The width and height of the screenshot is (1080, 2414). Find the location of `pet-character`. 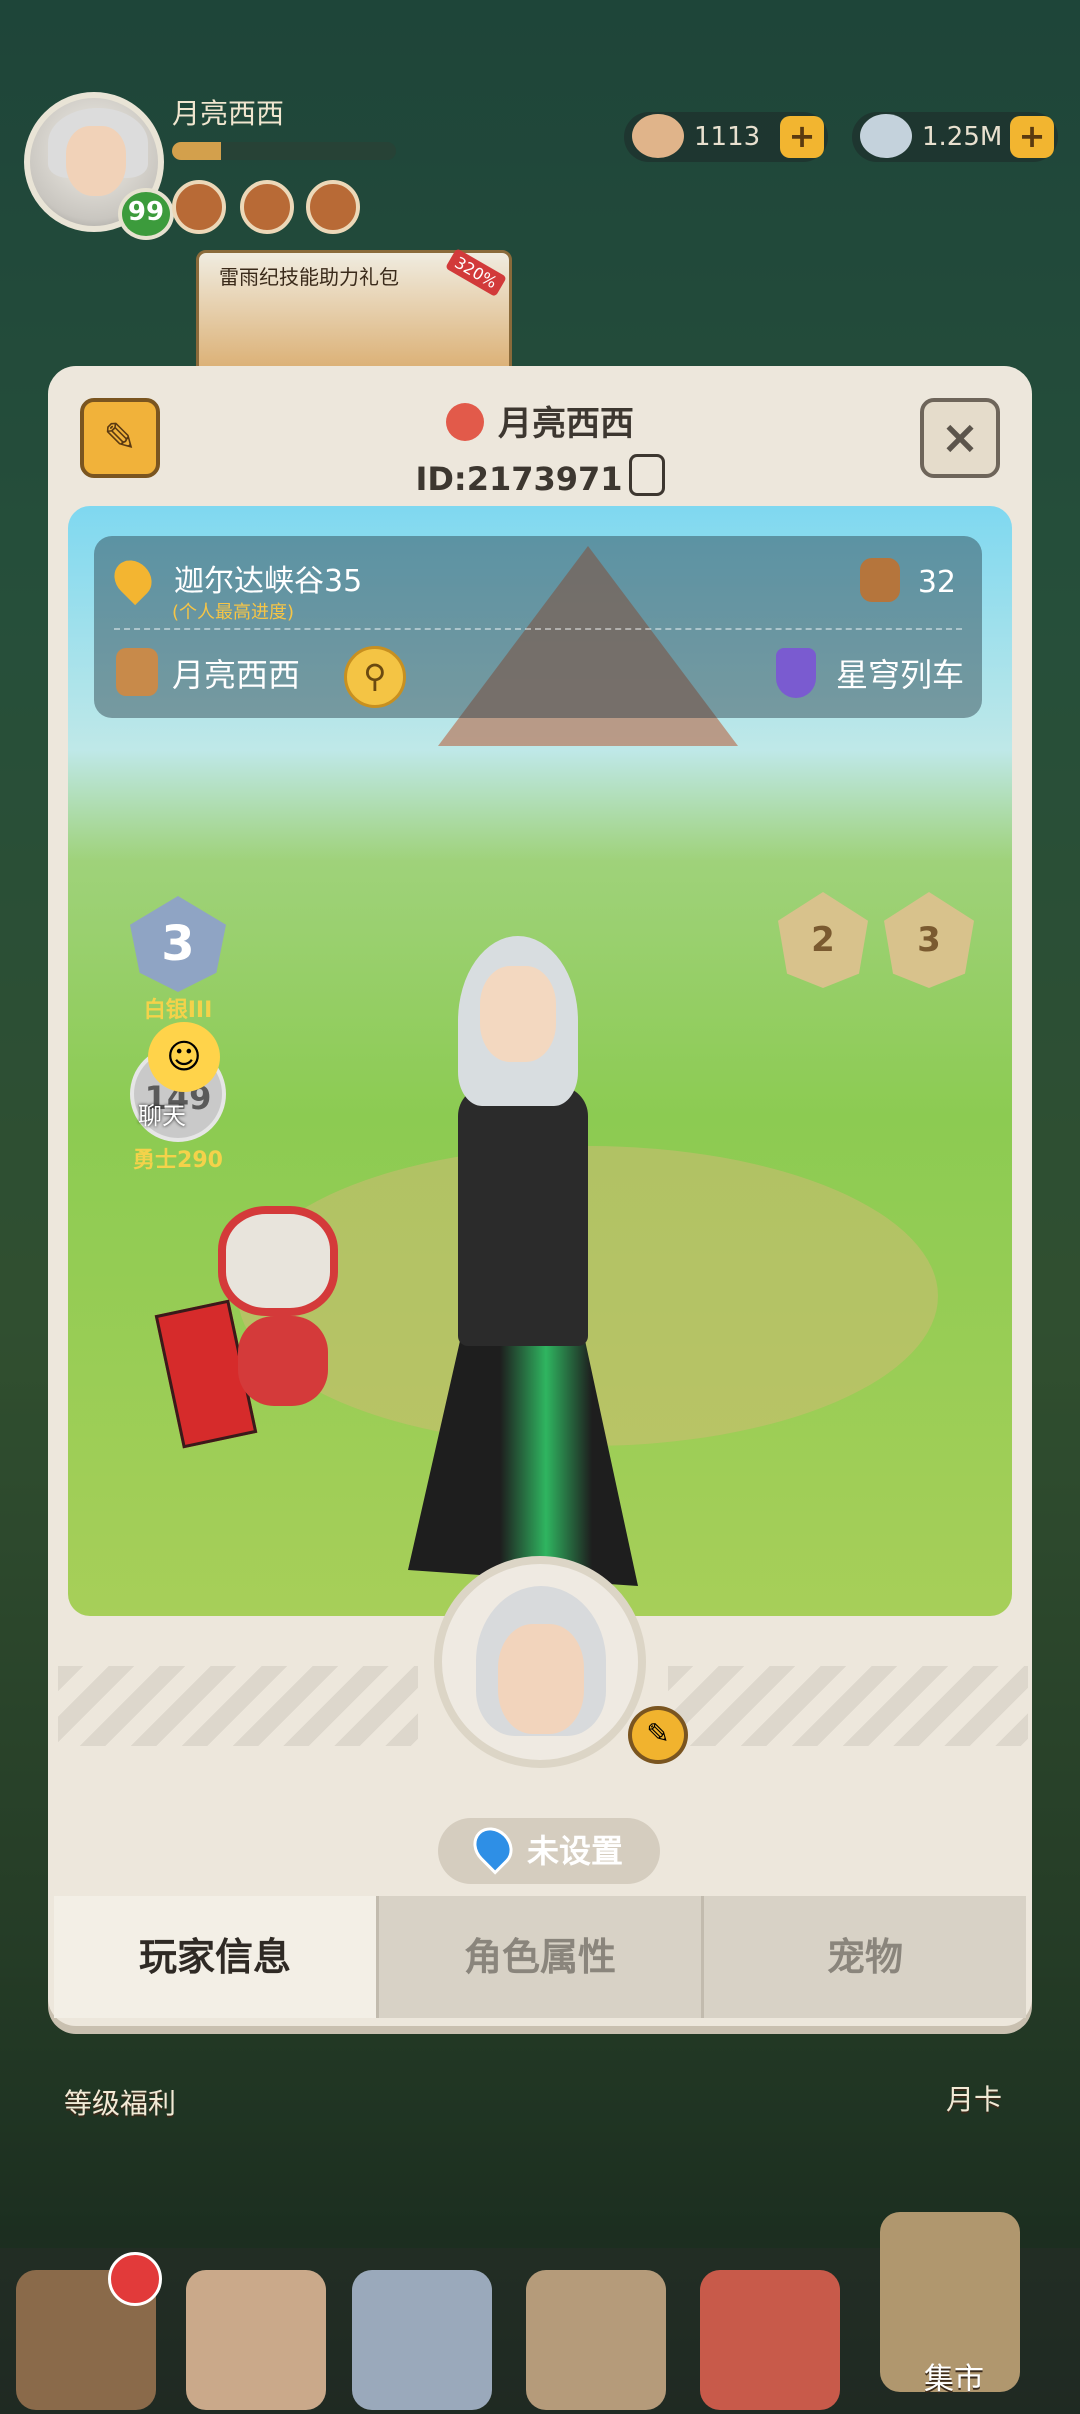

pet-character is located at coordinates (261, 1317).